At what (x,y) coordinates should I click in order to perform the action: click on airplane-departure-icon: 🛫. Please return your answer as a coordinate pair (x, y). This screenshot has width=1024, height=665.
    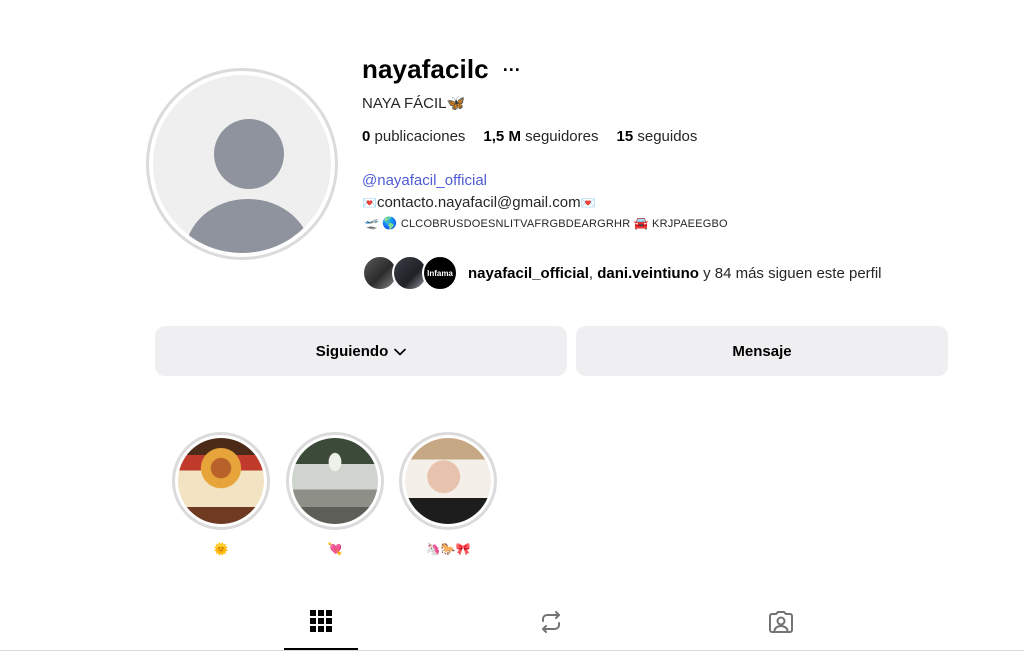
    Looking at the image, I should click on (372, 223).